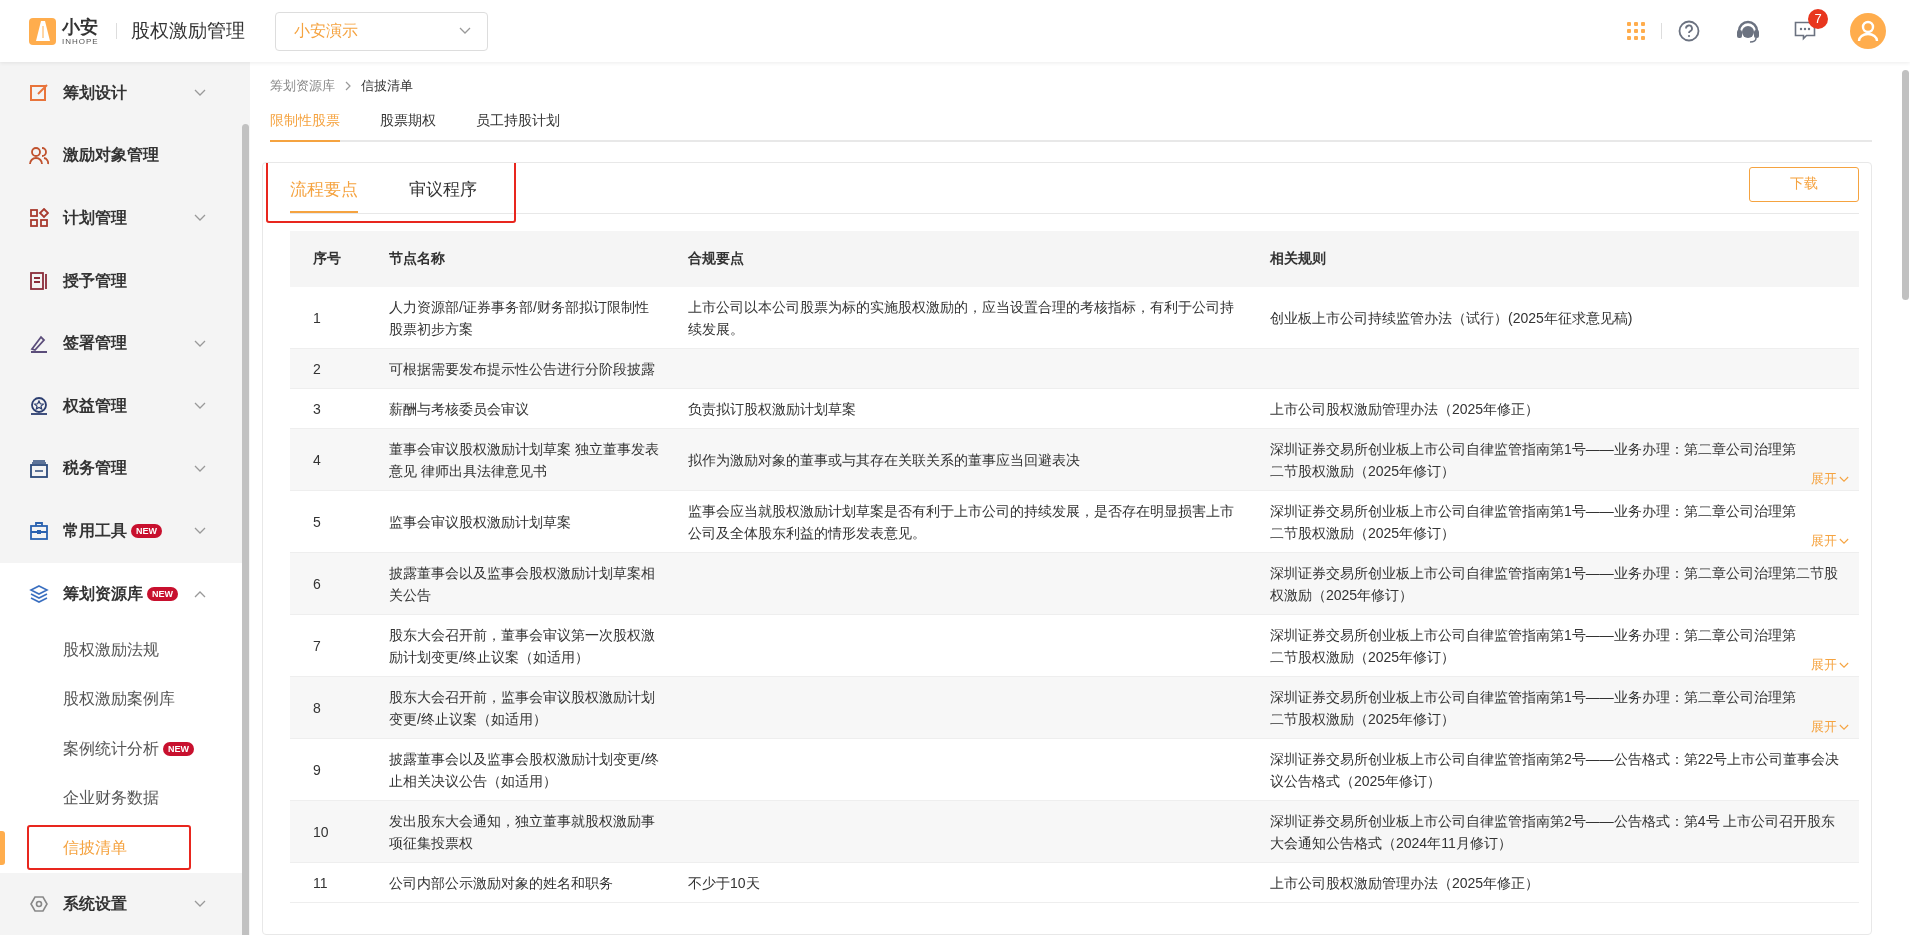  Describe the element at coordinates (1818, 19) in the screenshot. I see `notification-badge: 7` at that location.